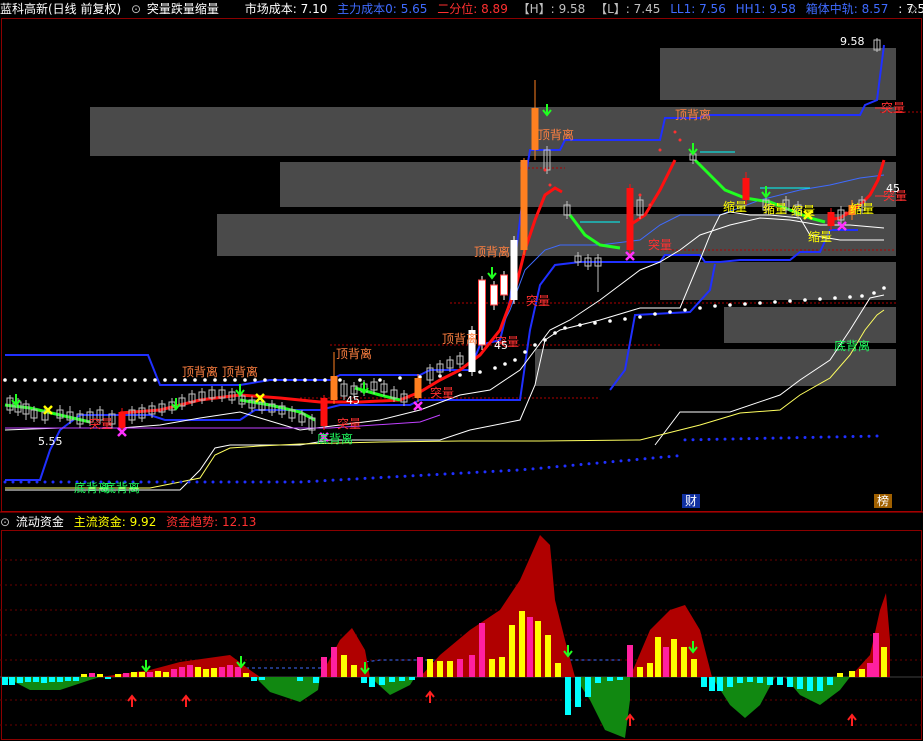  What do you see at coordinates (146, 666) in the screenshot?
I see `green-arrow-icon` at bounding box center [146, 666].